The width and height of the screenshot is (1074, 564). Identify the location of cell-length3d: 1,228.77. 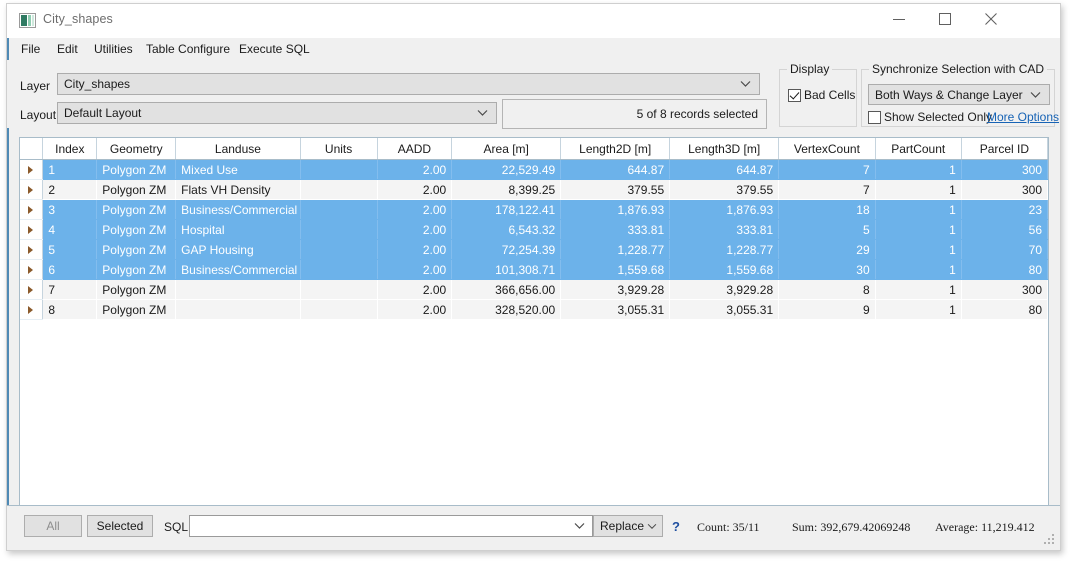
(724, 249).